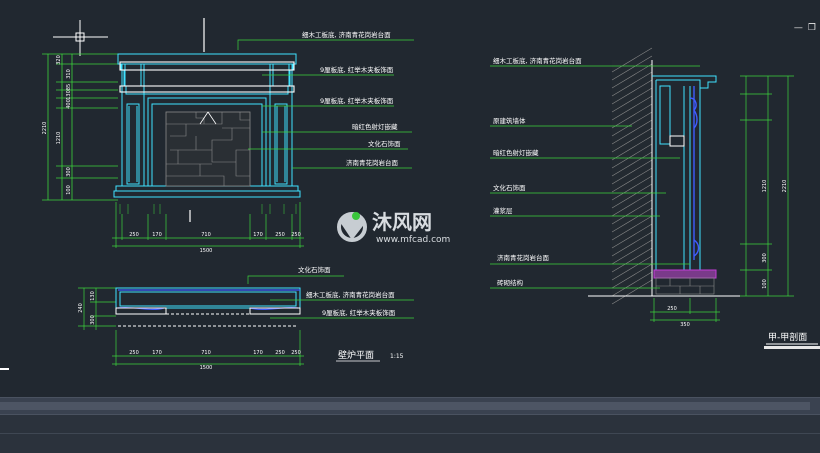  What do you see at coordinates (206, 235) in the screenshot?
I see `front-dim: 710` at bounding box center [206, 235].